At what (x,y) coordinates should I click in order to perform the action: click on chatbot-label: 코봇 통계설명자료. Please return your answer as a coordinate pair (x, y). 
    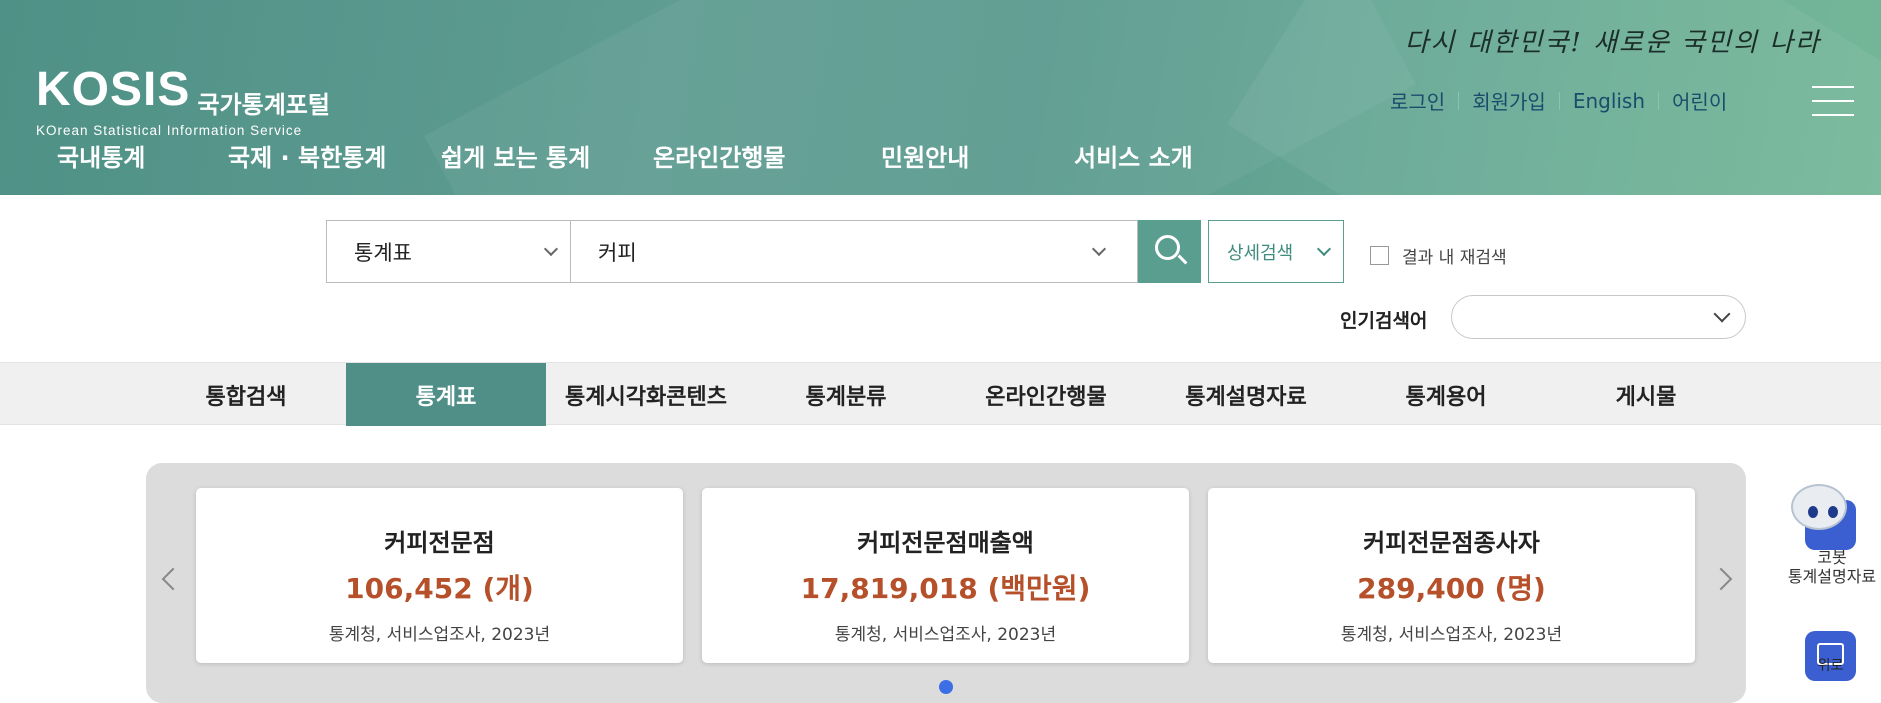
    Looking at the image, I should click on (1832, 567).